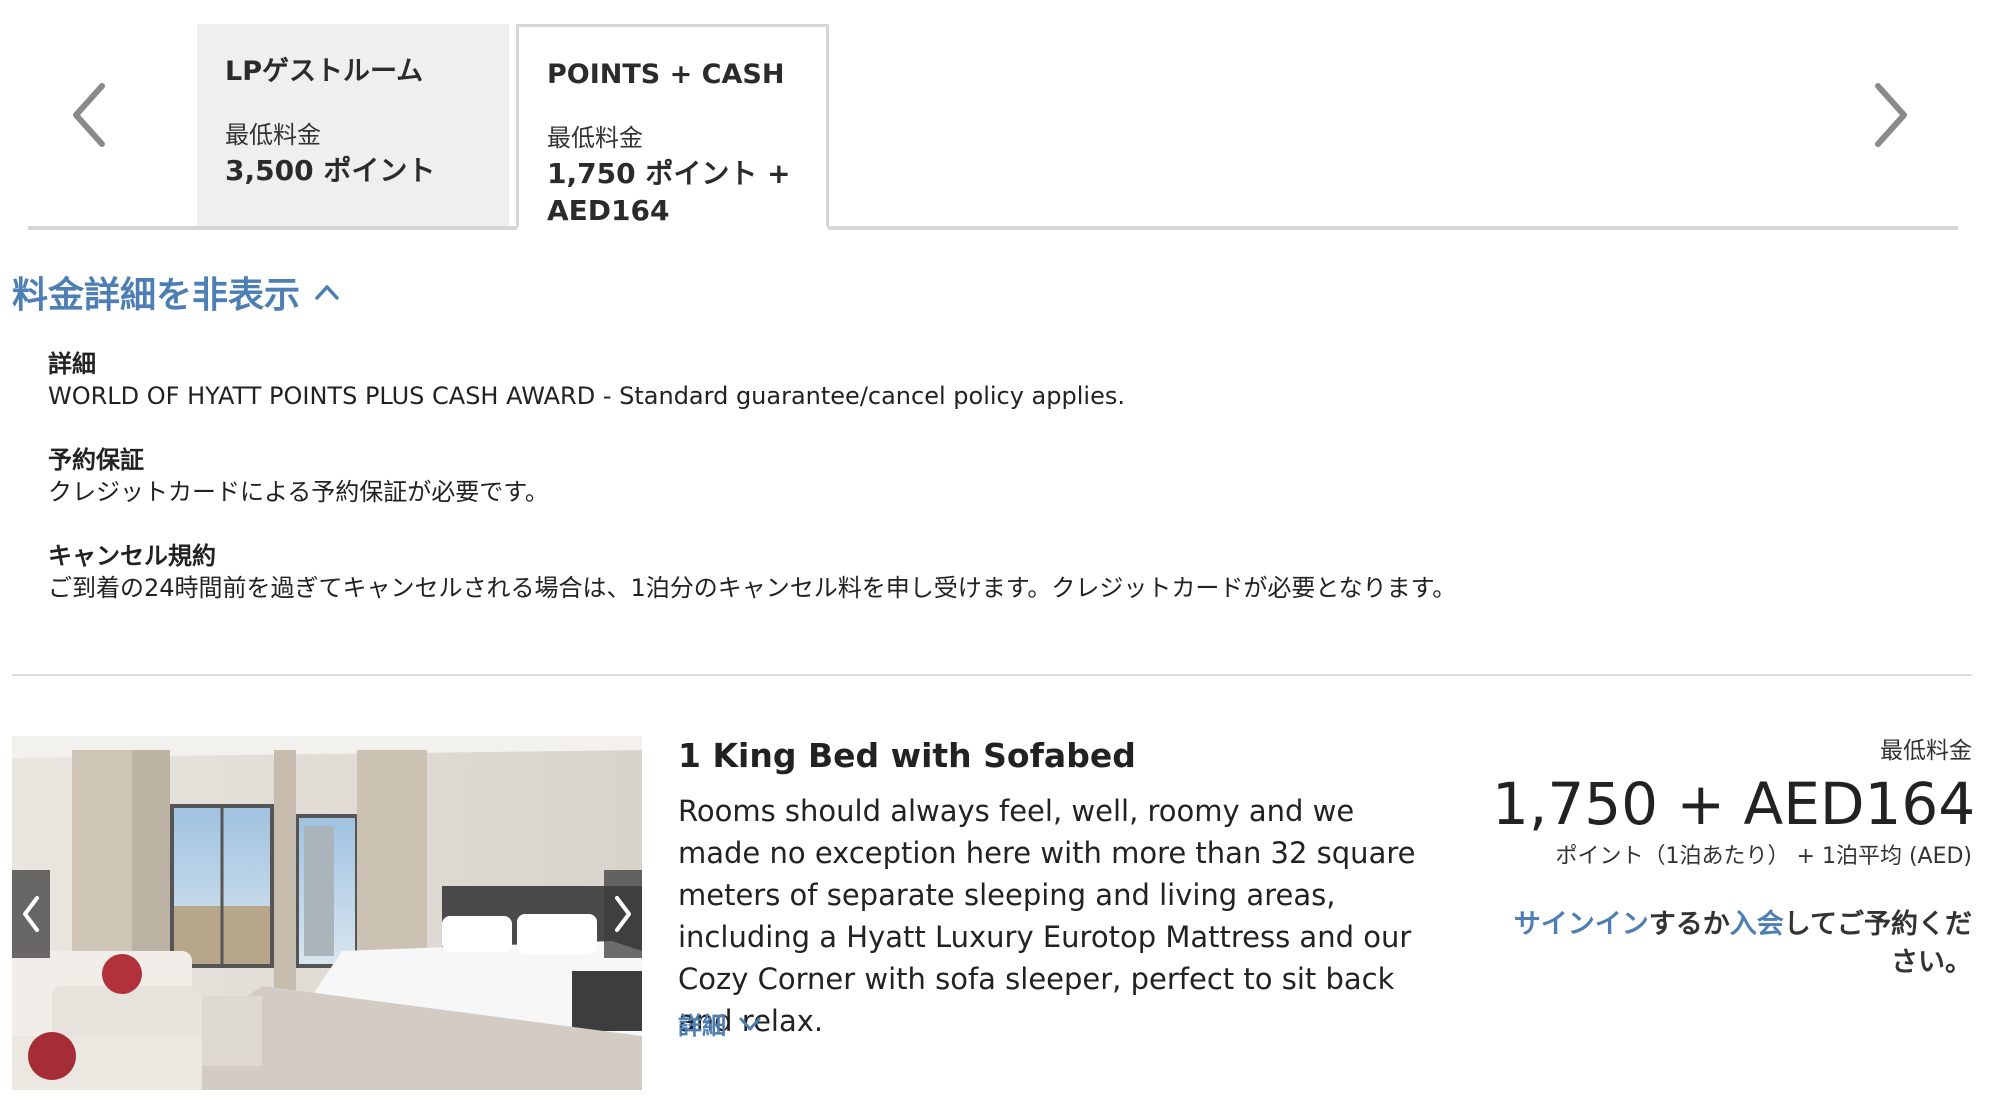  What do you see at coordinates (1689, 924) in the screenshot?
I see `signin-text-1: するか` at bounding box center [1689, 924].